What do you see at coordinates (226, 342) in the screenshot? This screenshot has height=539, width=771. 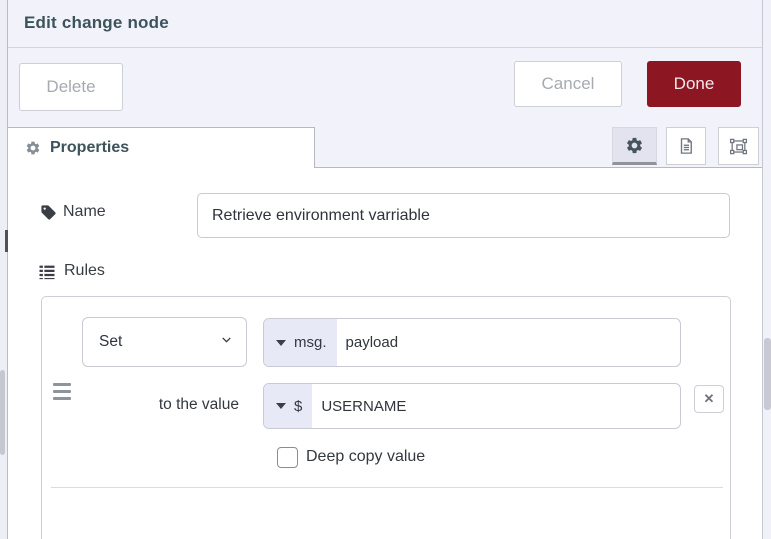 I see `chevron-down-icon` at bounding box center [226, 342].